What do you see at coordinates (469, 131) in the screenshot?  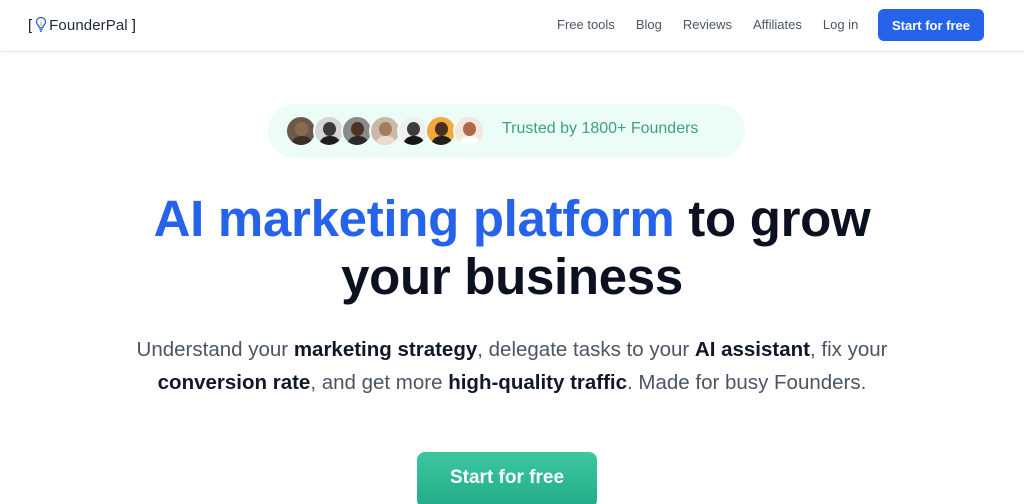 I see `avatar` at bounding box center [469, 131].